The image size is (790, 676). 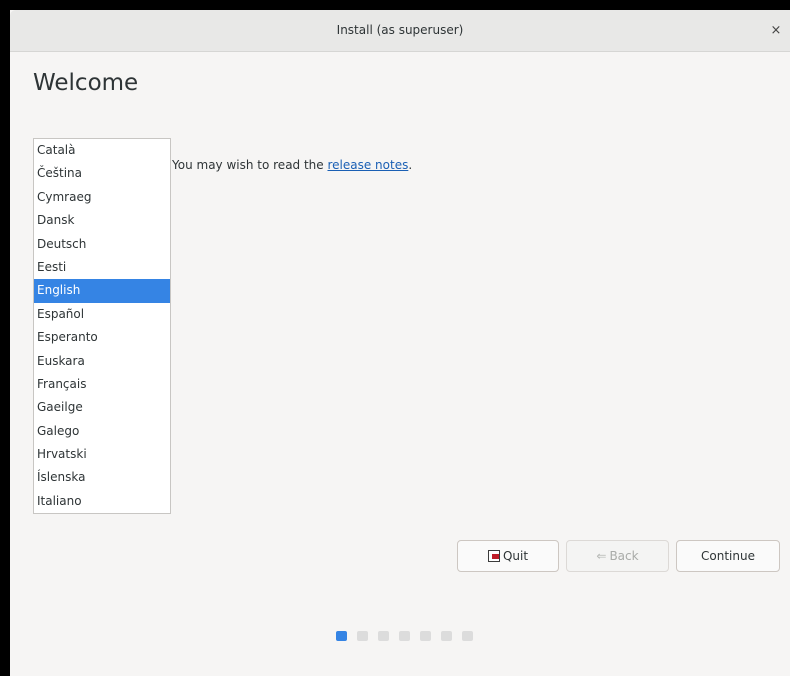 What do you see at coordinates (102, 431) in the screenshot?
I see `language-item: Galego` at bounding box center [102, 431].